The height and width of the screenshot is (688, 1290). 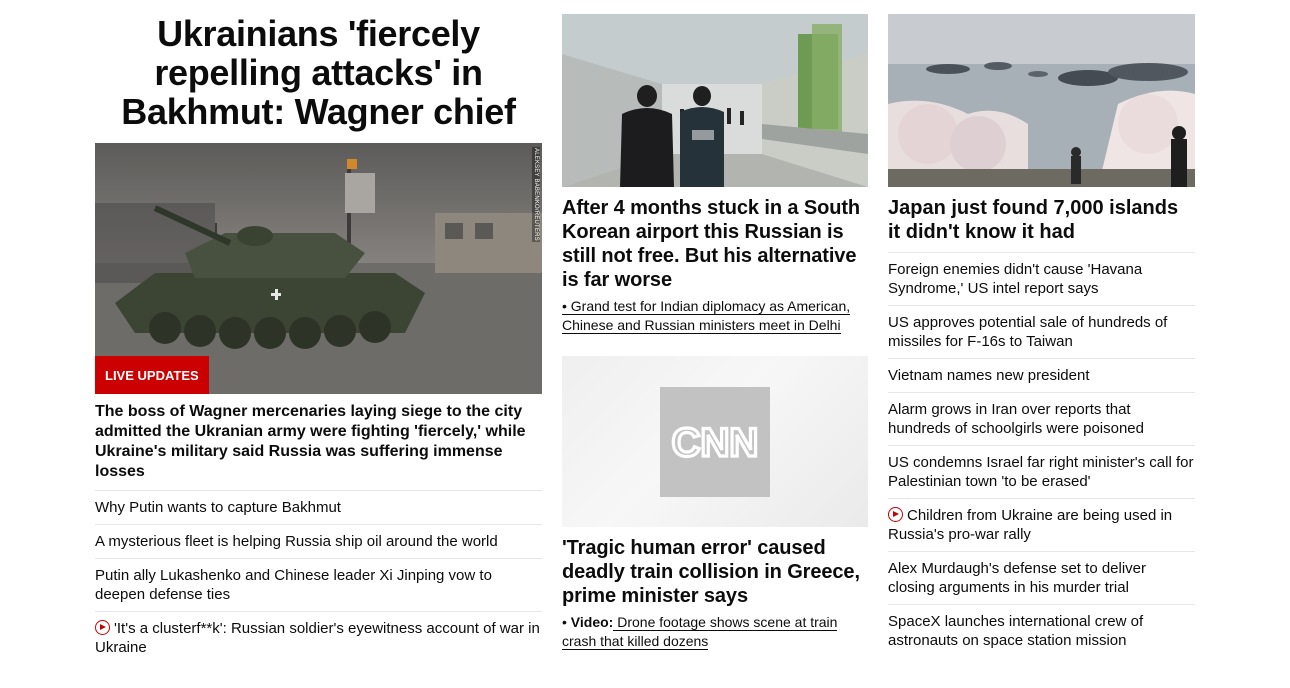 I want to click on cnn-logo-icon: CNN, so click(x=715, y=442).